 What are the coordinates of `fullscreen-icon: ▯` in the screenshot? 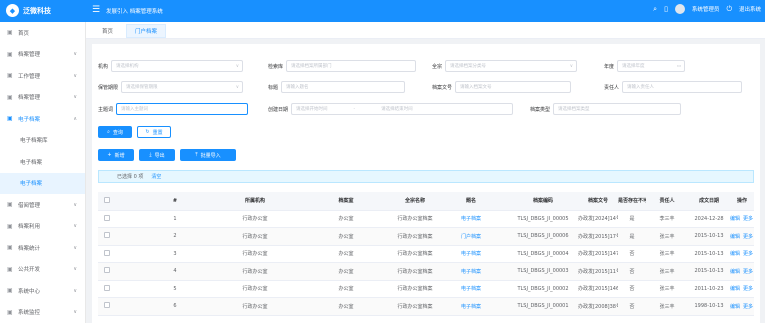 It's located at (666, 9).